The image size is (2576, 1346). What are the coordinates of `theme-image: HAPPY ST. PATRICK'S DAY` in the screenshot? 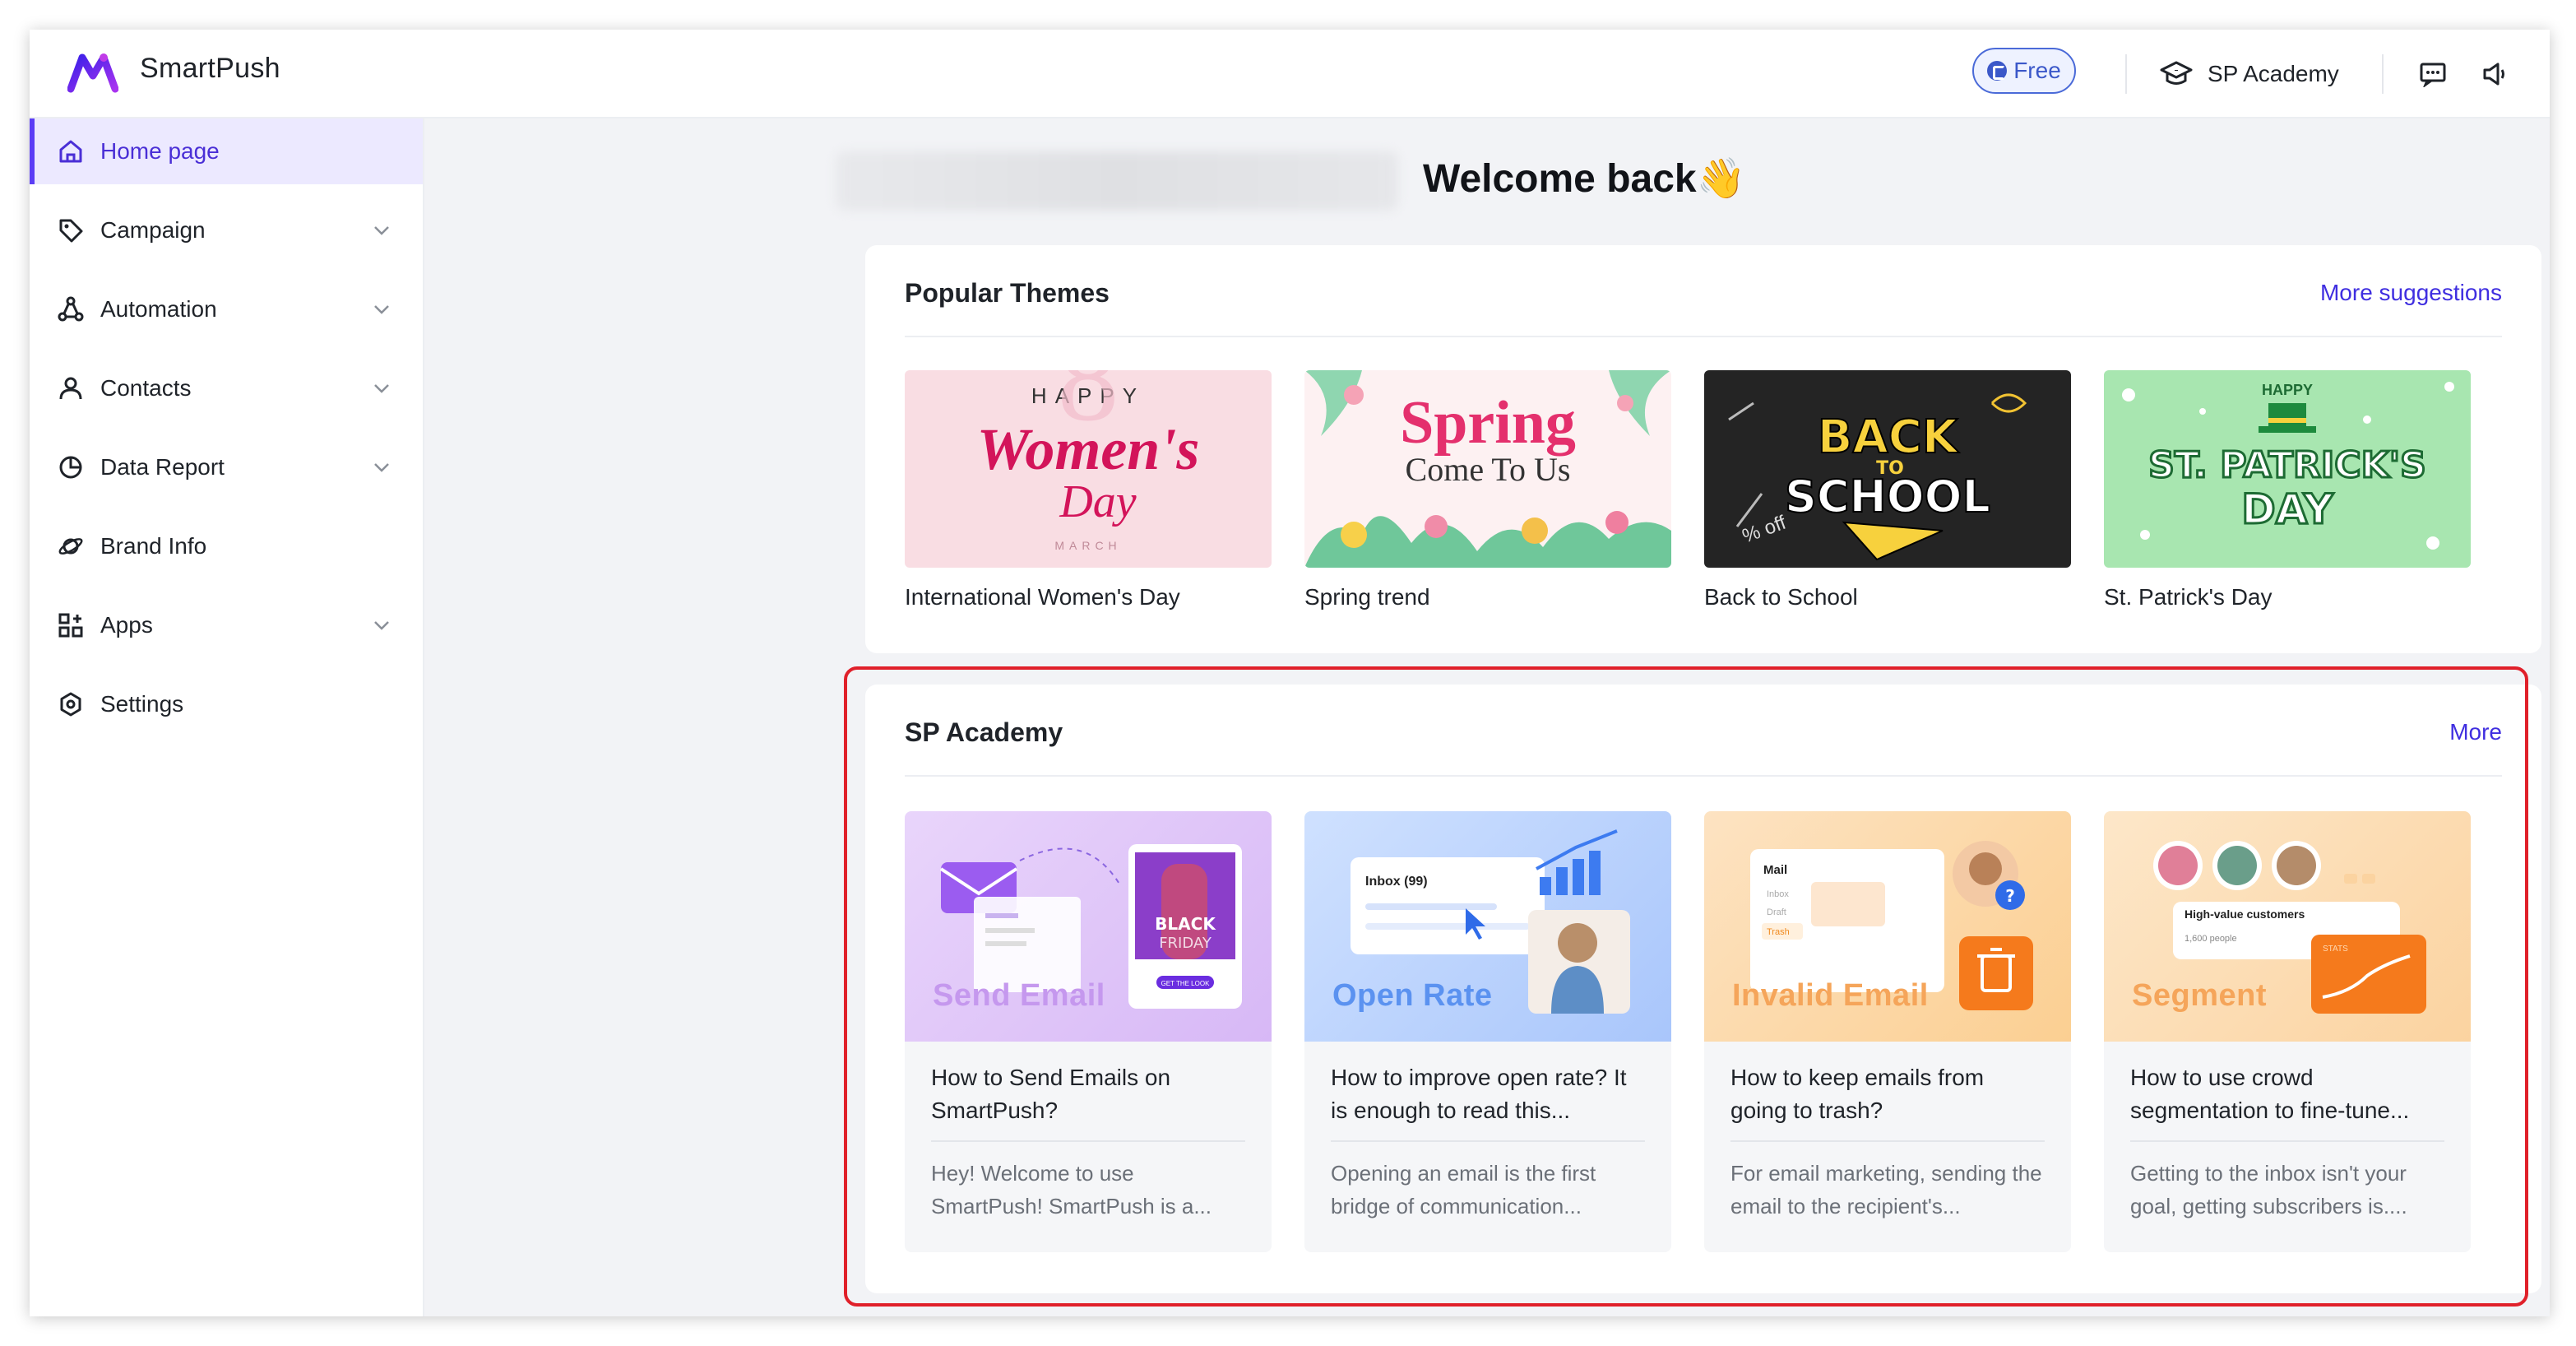 It's located at (2288, 469).